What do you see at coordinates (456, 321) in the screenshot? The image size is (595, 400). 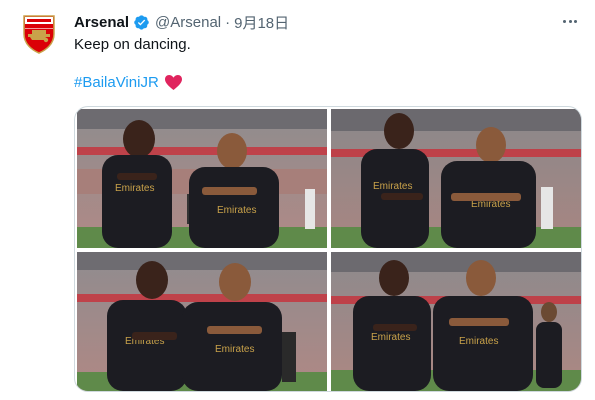 I see `photo-4: Emirates Emirates` at bounding box center [456, 321].